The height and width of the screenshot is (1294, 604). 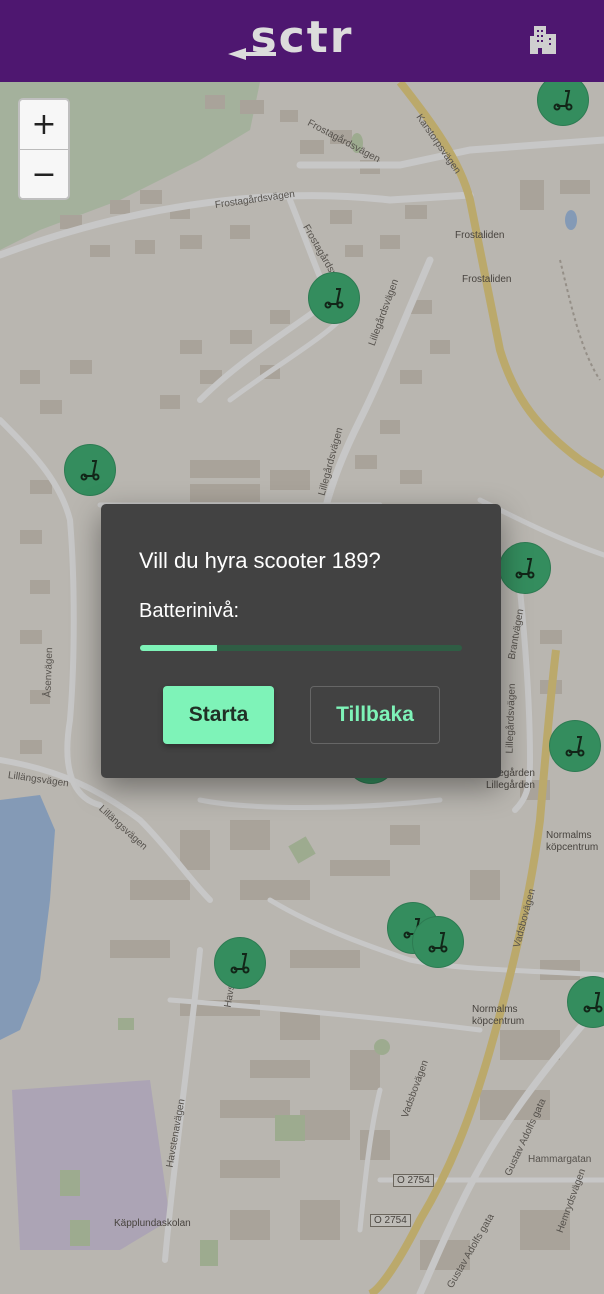 I want to click on battery-bar-fill, so click(x=179, y=648).